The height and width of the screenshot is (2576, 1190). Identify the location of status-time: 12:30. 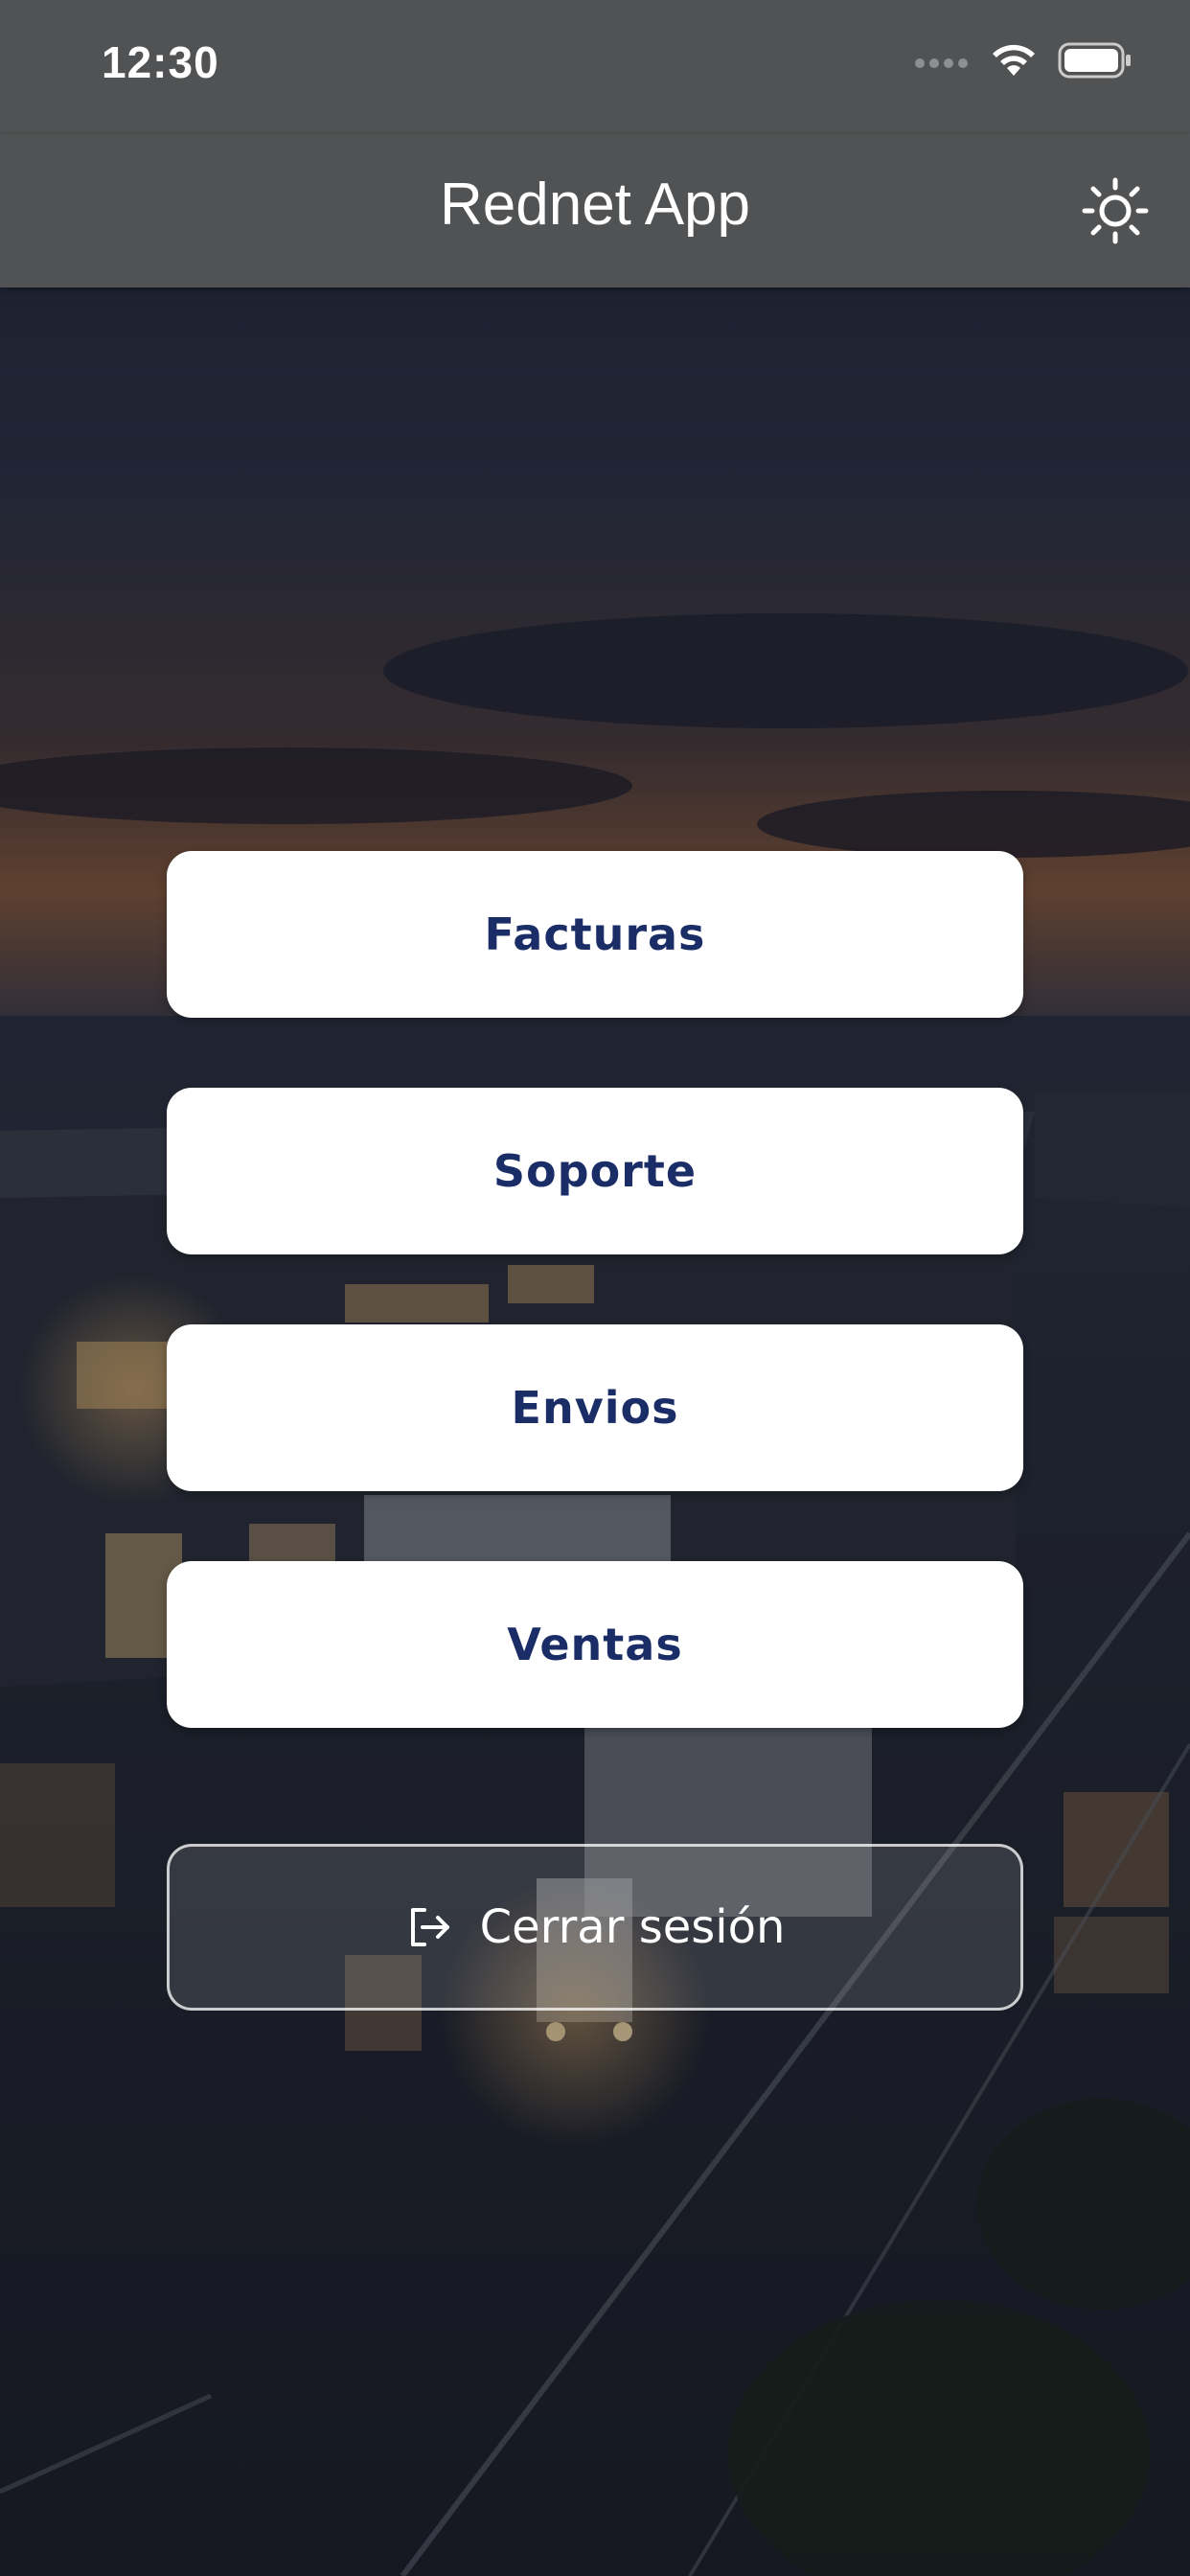
(160, 62).